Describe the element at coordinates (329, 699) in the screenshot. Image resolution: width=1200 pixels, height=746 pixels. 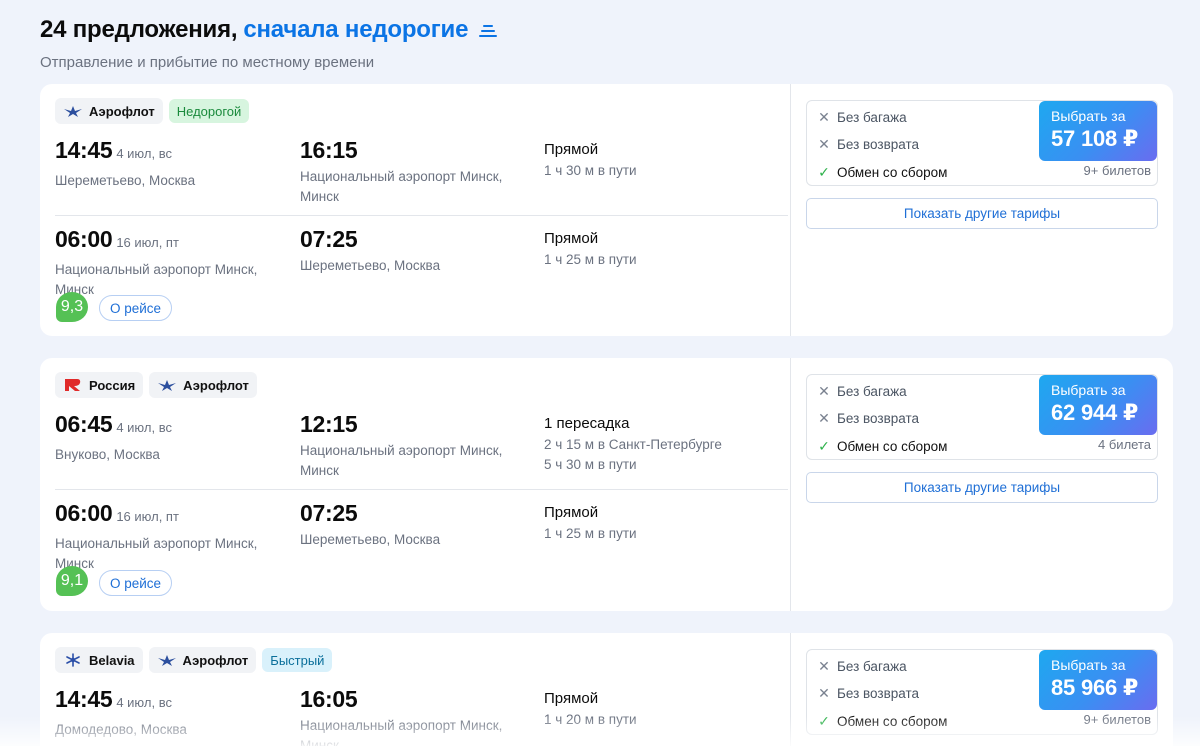
I see `arrival-time: 16:05` at that location.